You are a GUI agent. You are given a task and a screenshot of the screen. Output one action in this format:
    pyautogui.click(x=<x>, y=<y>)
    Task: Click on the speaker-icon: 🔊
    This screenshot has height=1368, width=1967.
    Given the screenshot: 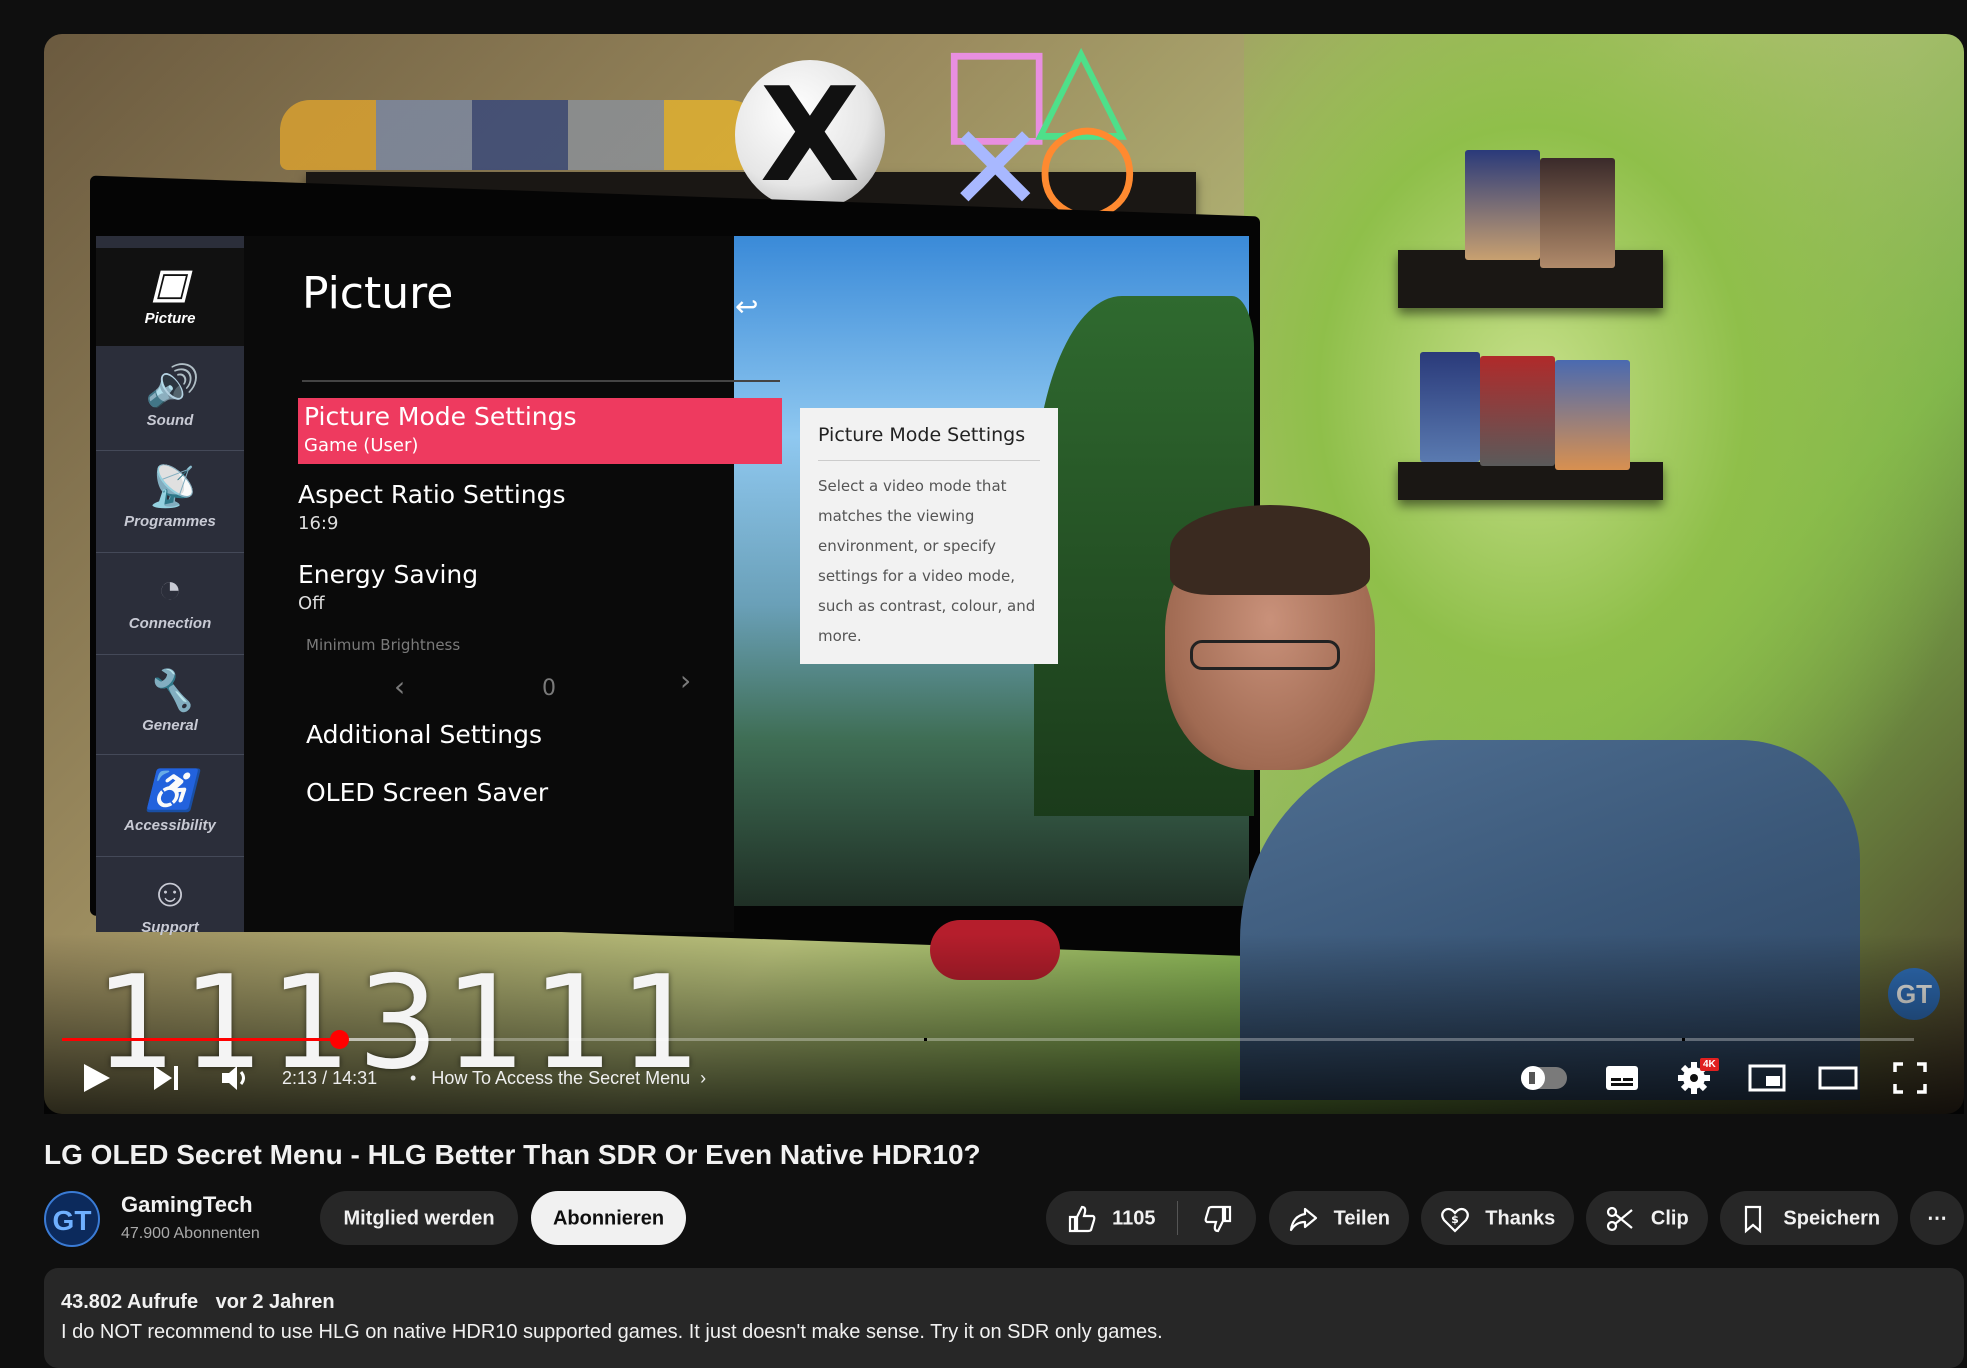 What is the action you would take?
    pyautogui.click(x=170, y=386)
    